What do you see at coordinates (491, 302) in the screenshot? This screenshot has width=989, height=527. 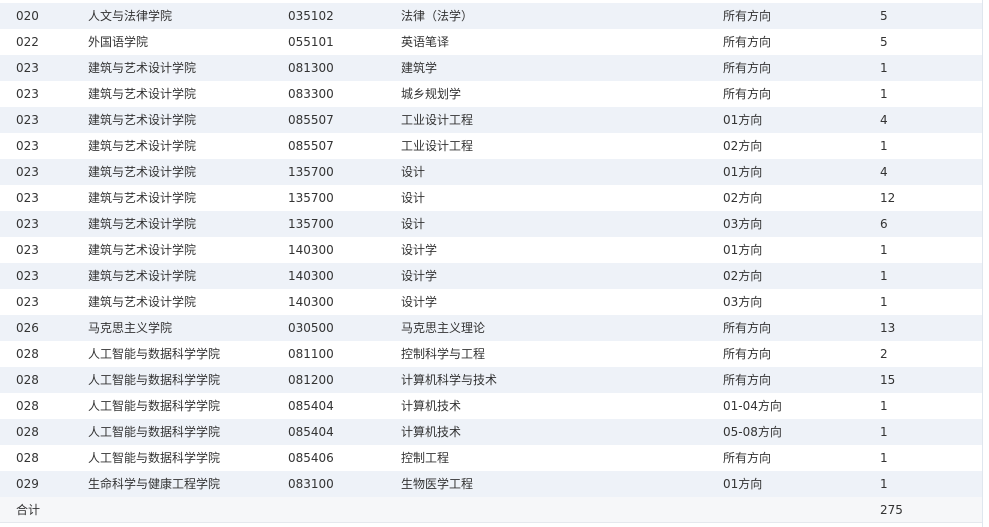 I see `table-row: 023 建筑与艺术设计学院 140300 设计学 03方向 1` at bounding box center [491, 302].